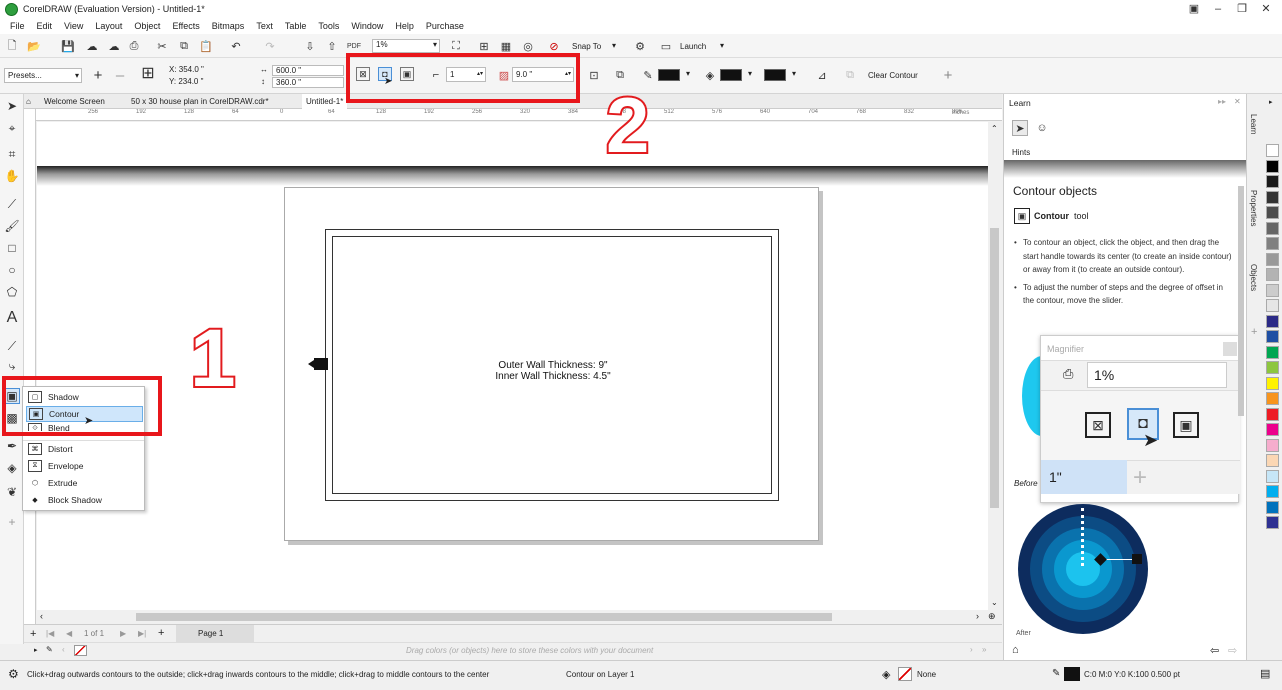 This screenshot has height=690, width=1282. What do you see at coordinates (1237, 101) in the screenshot?
I see `close-icon: ✕` at bounding box center [1237, 101].